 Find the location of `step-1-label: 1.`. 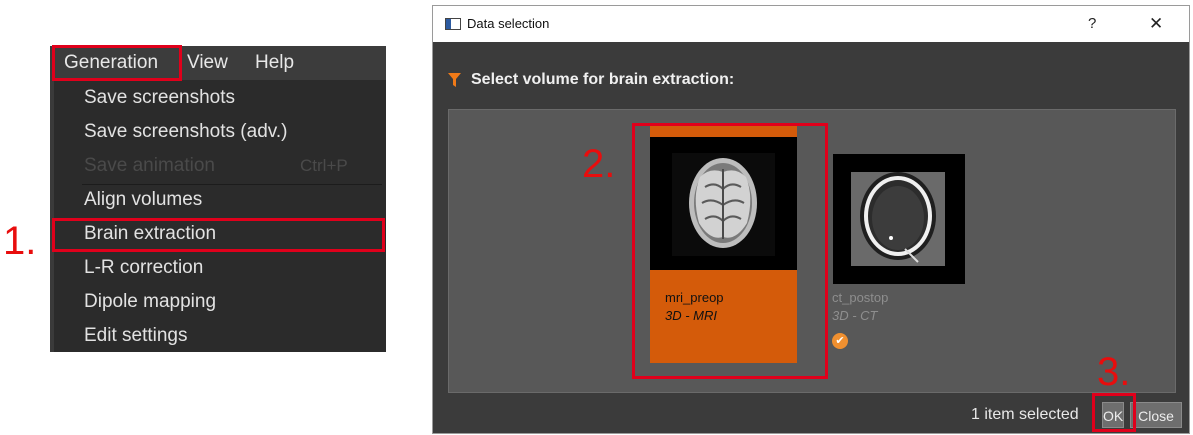

step-1-label: 1. is located at coordinates (20, 241).